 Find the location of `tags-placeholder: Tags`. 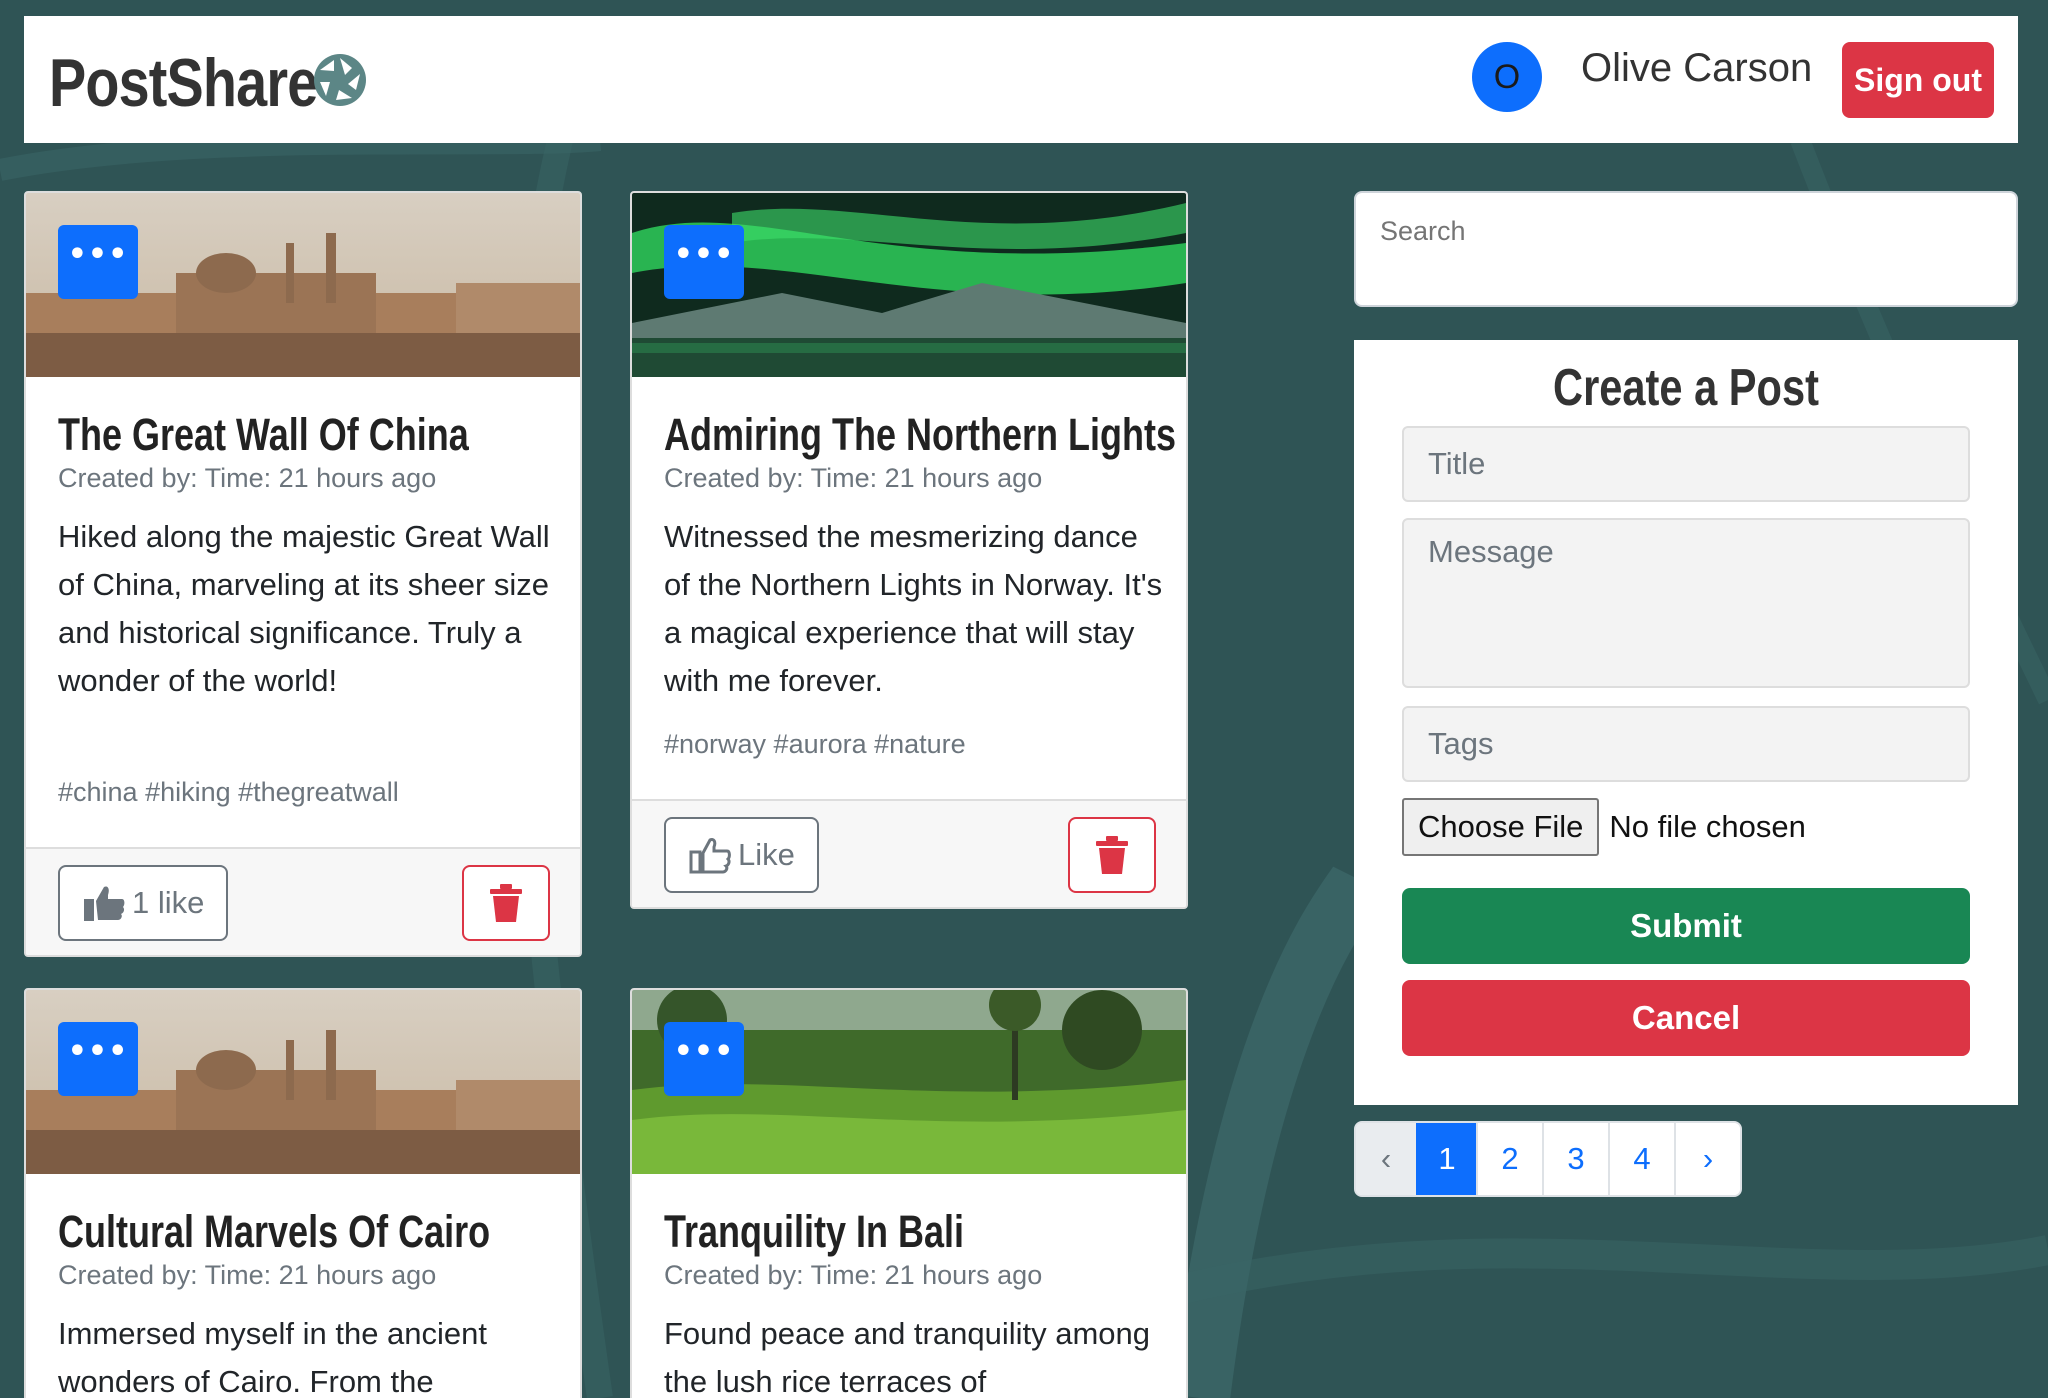

tags-placeholder: Tags is located at coordinates (1461, 743).